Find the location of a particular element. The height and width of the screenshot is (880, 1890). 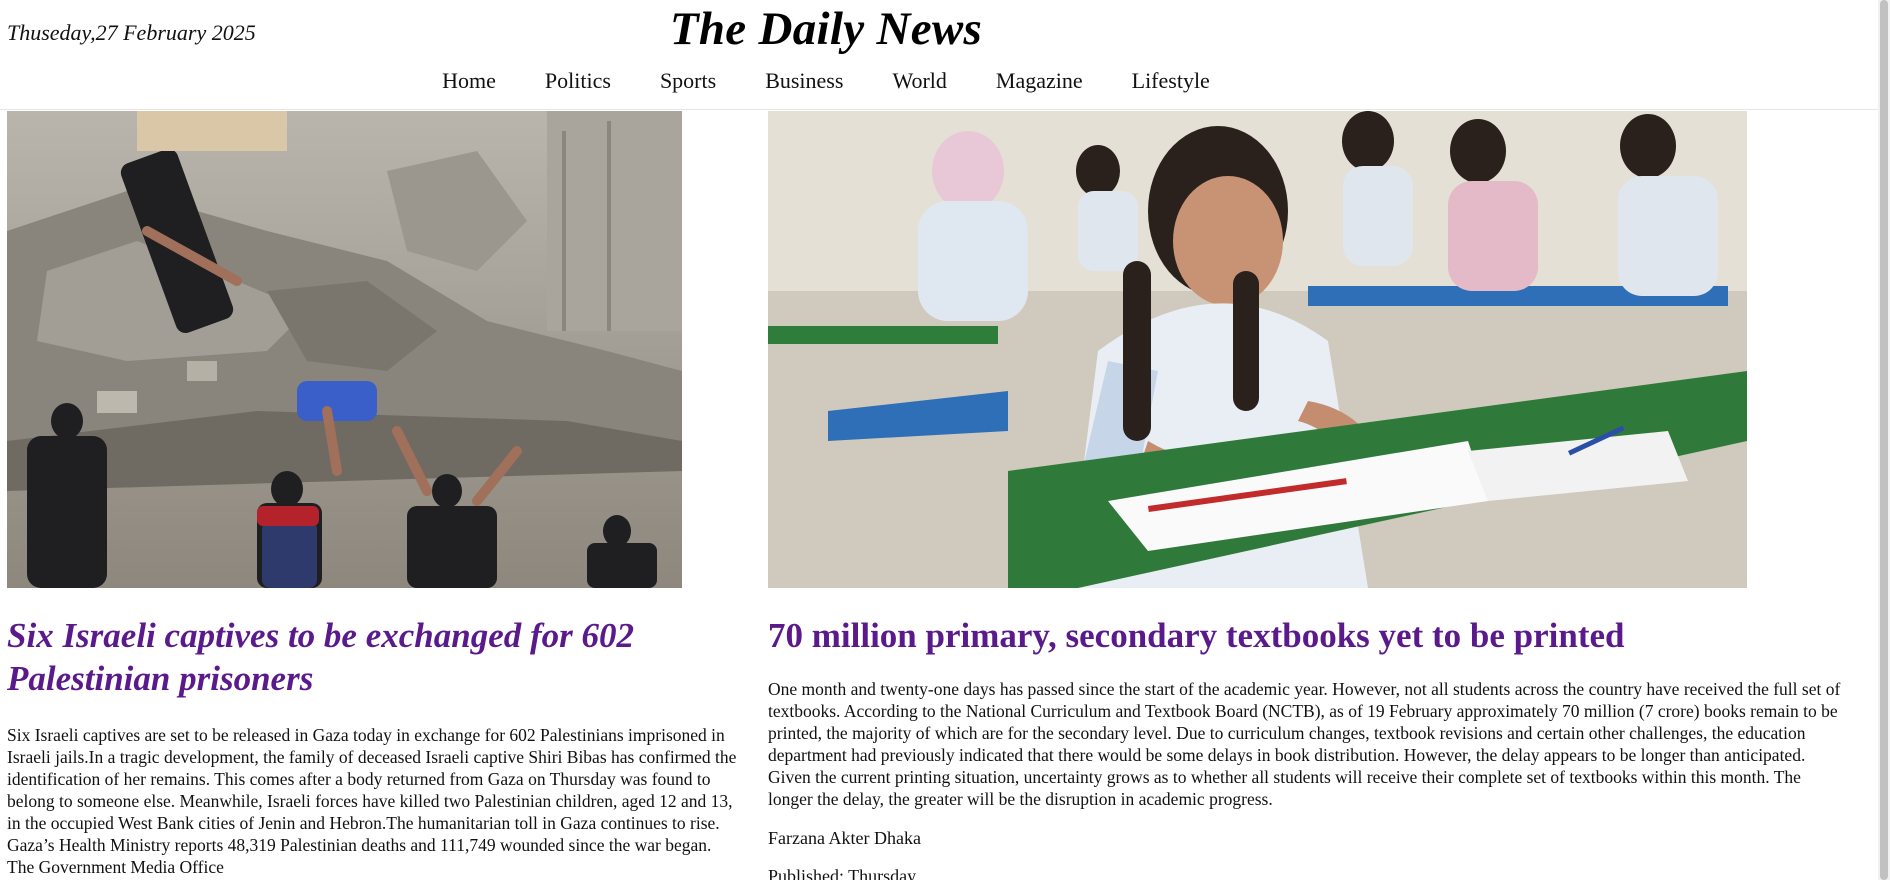

nav-home: Home is located at coordinates (469, 81).